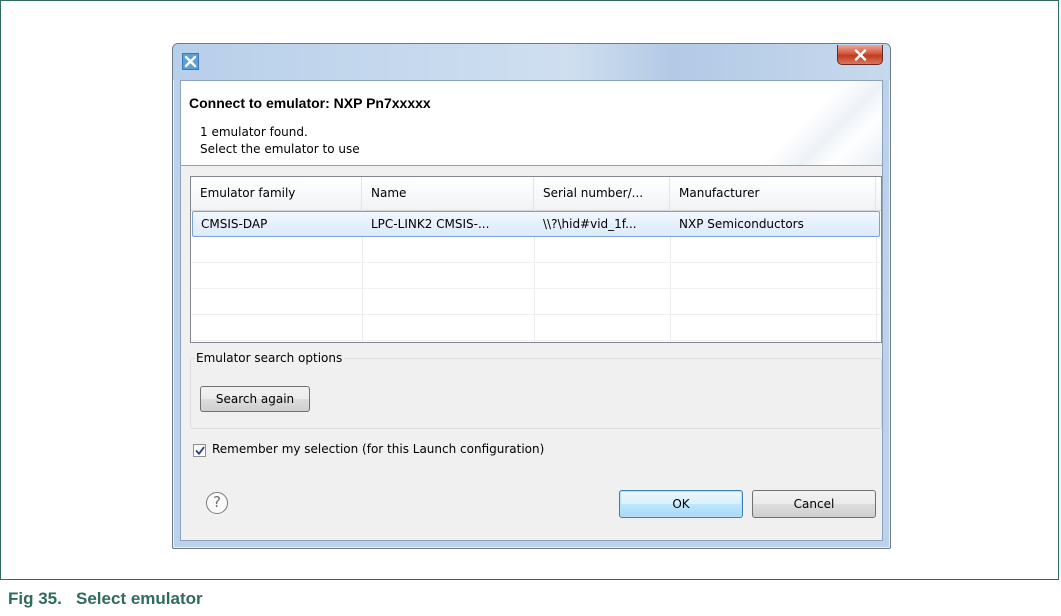 This screenshot has height=616, width=1061. I want to click on column-header-emulator-family: Emulator family, so click(276, 193).